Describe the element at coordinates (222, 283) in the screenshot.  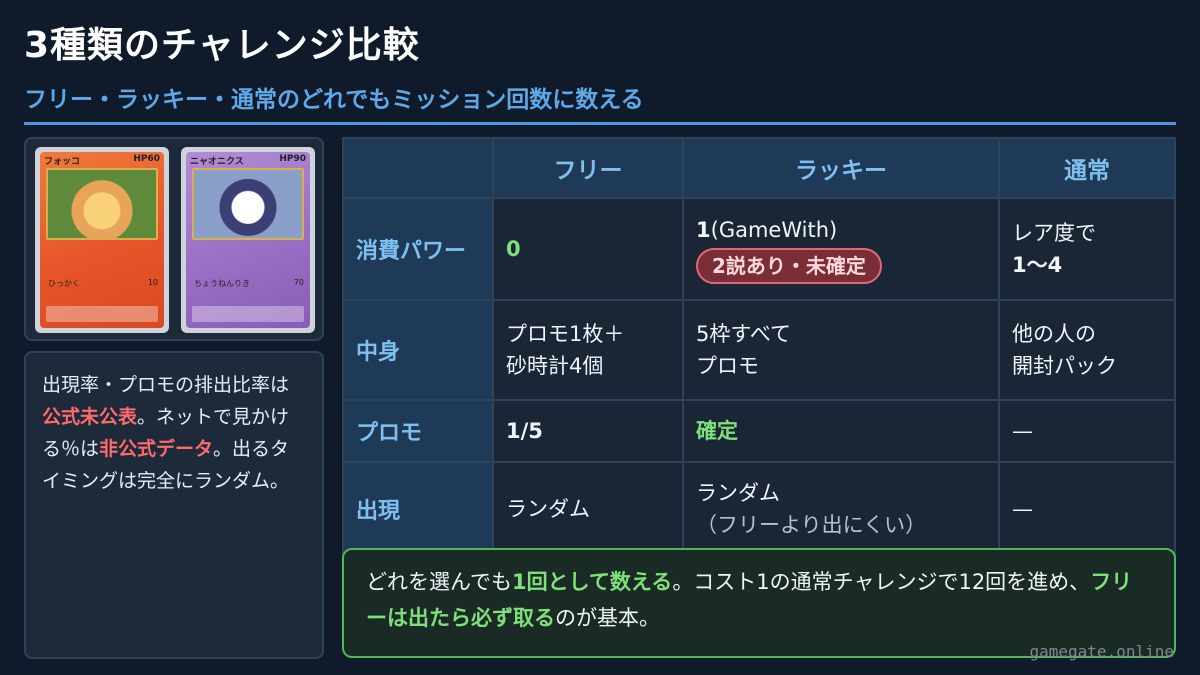
I see `card-move-name: ちょうねんりき` at that location.